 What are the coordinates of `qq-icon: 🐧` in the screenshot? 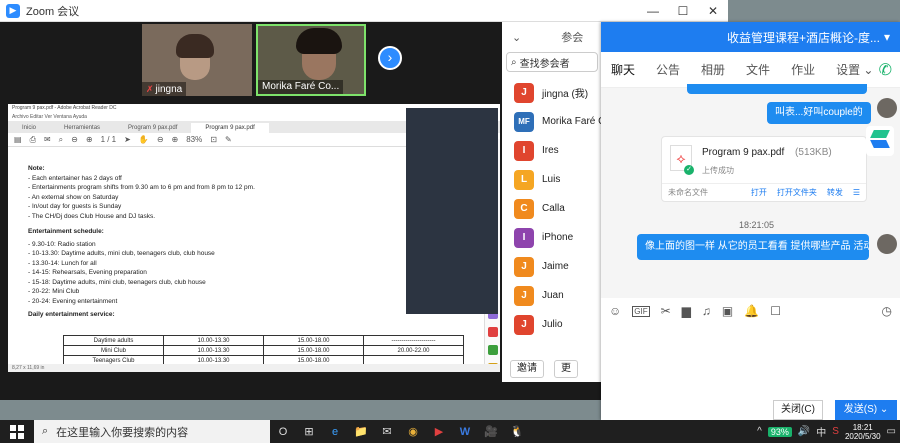 It's located at (517, 431).